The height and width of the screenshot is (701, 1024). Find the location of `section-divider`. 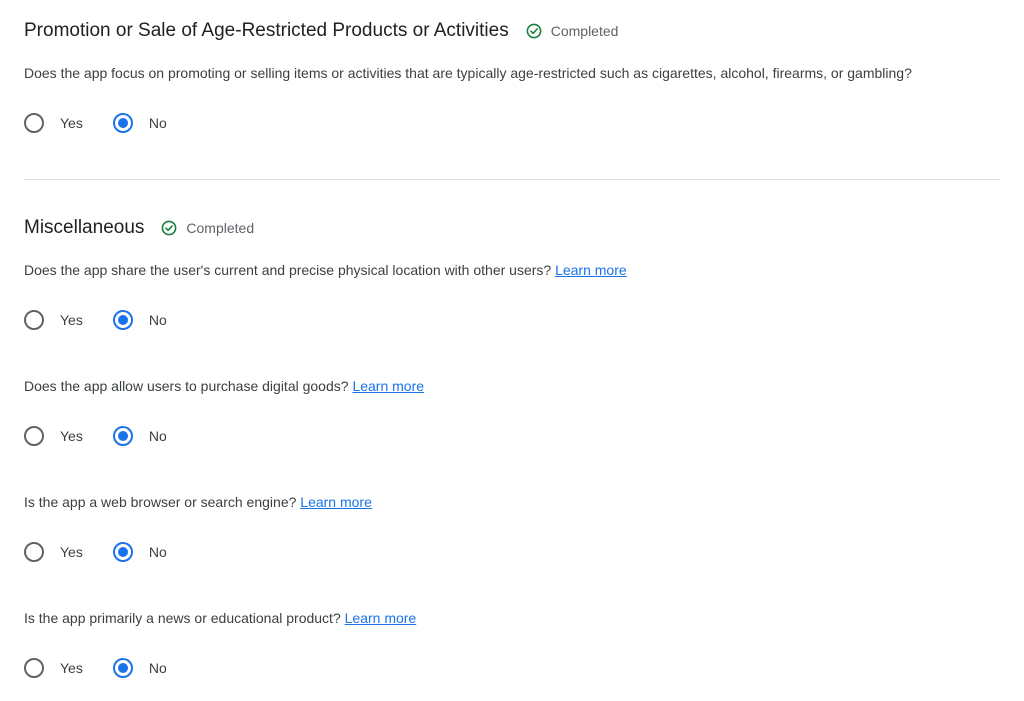

section-divider is located at coordinates (512, 179).